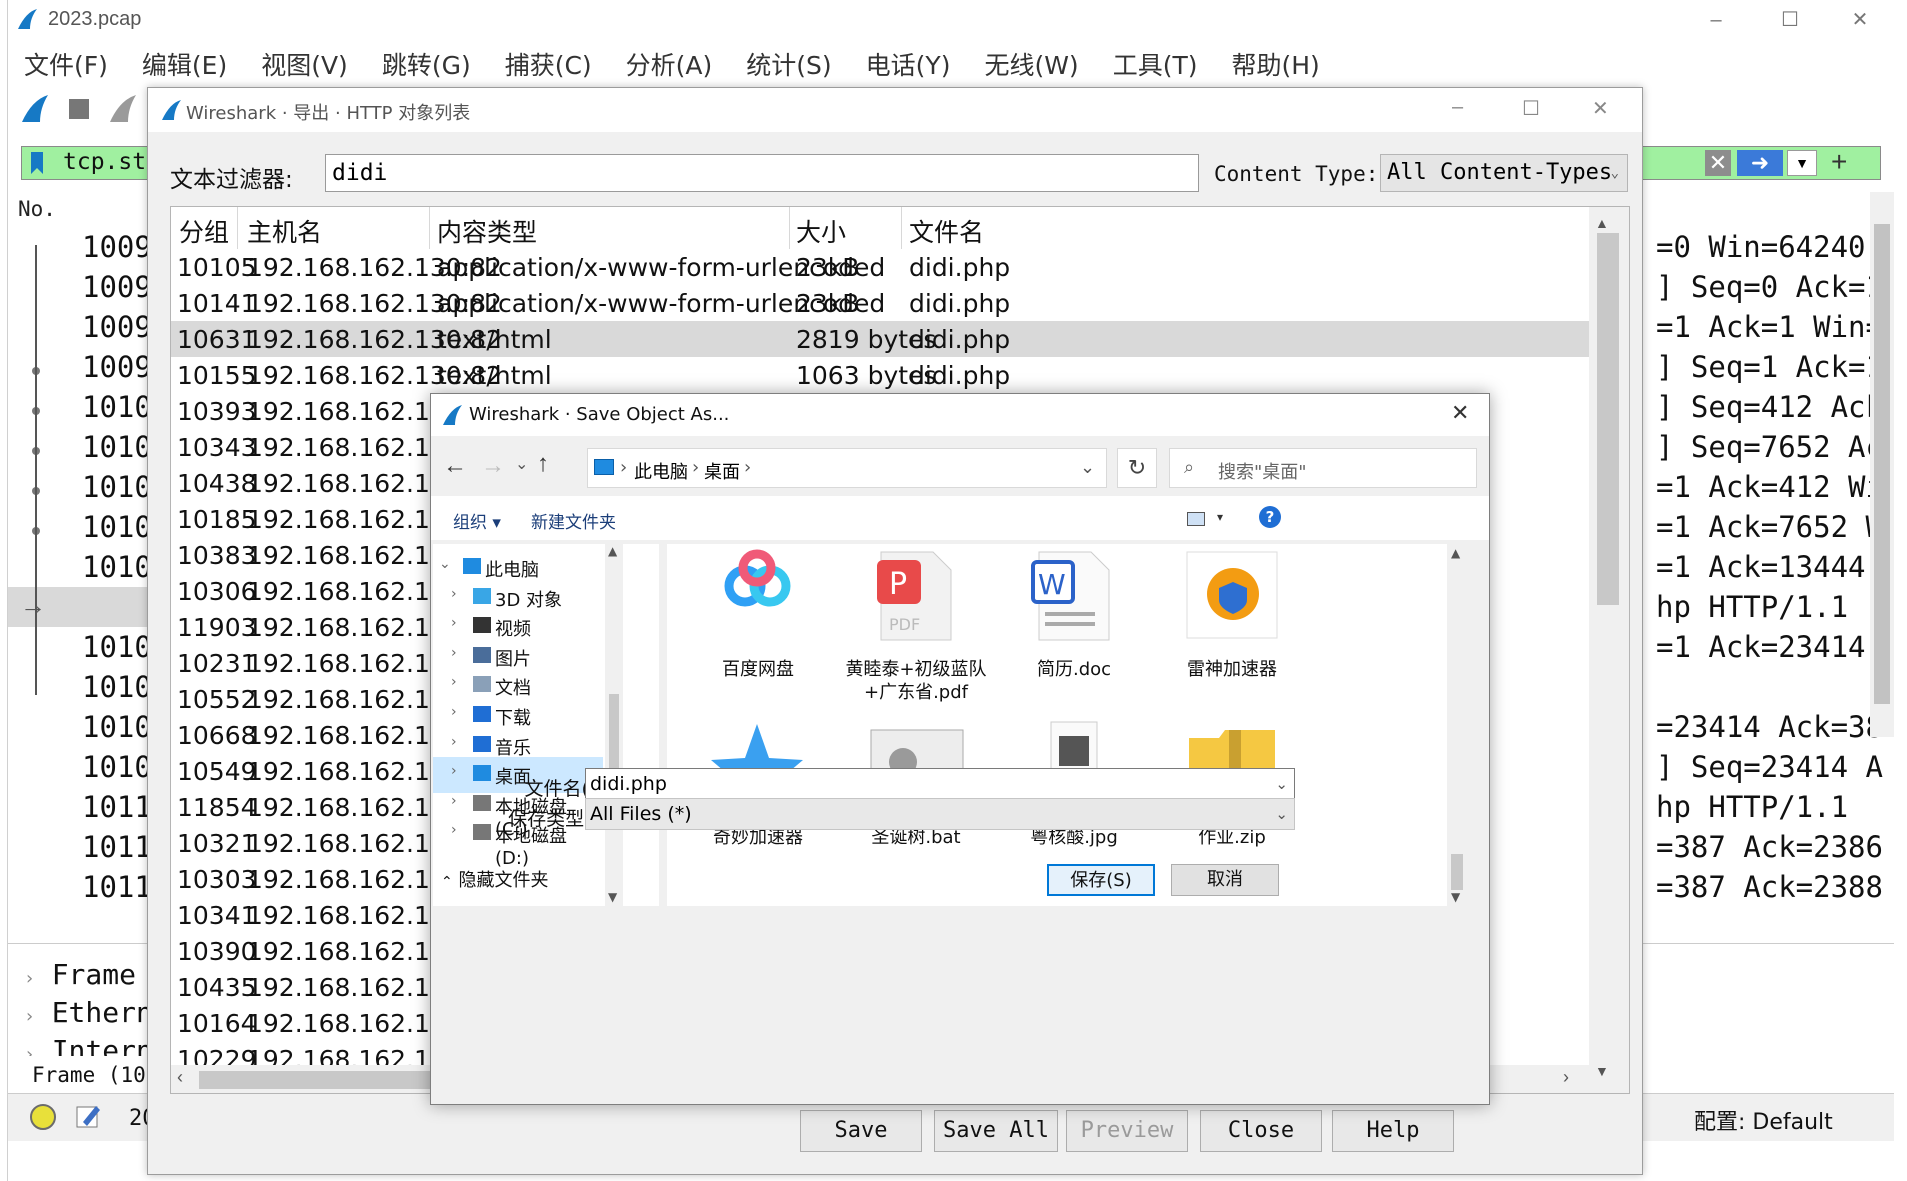 Image resolution: width=1907 pixels, height=1181 pixels. Describe the element at coordinates (1261, 1131) in the screenshot. I see `close-button: Close` at that location.